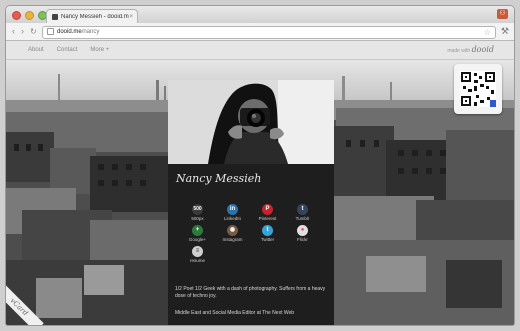 Image resolution: width=520 pixels, height=331 pixels. Describe the element at coordinates (232, 218) in the screenshot. I see `social-label: LinkedIn` at that location.